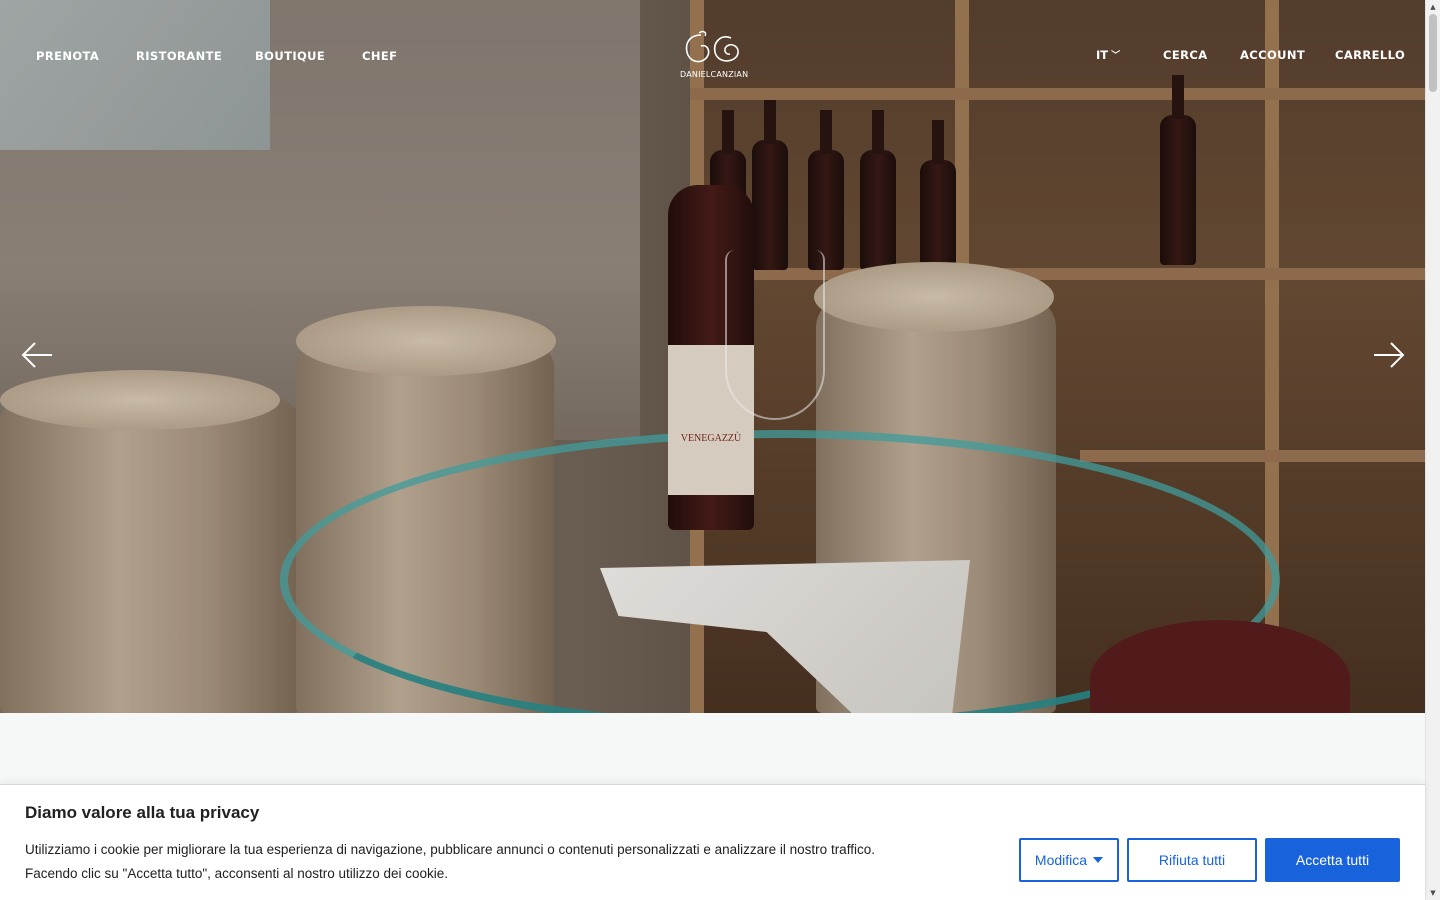 This screenshot has height=900, width=1440. What do you see at coordinates (1098, 860) in the screenshot?
I see `caret-down-icon` at bounding box center [1098, 860].